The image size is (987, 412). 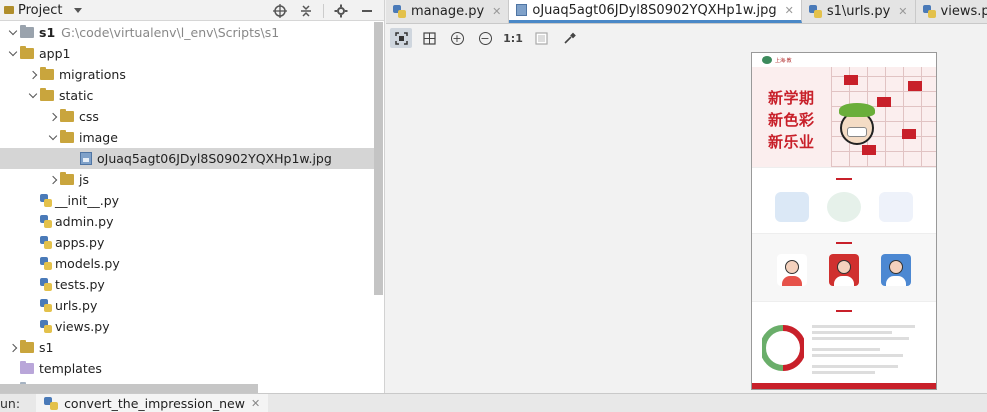 I want to click on tree-item-label: css, so click(x=89, y=116).